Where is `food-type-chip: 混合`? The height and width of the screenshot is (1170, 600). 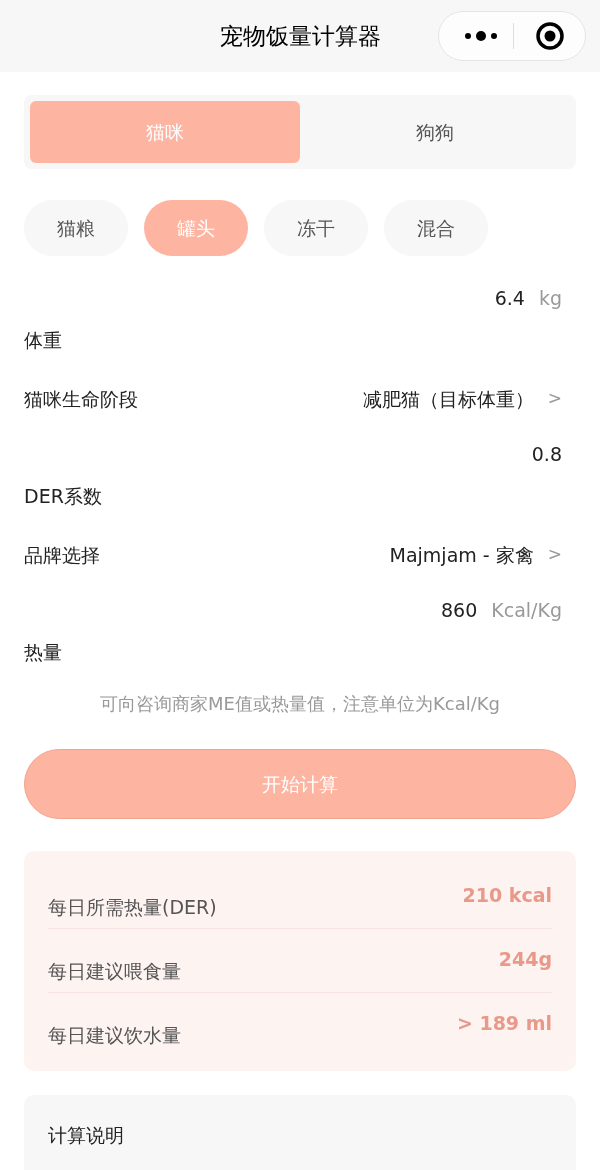
food-type-chip: 混合 is located at coordinates (436, 228).